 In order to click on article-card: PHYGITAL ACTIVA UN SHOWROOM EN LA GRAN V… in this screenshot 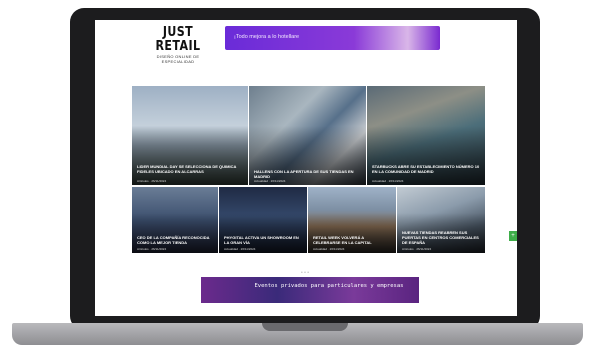, I will do `click(263, 220)`.